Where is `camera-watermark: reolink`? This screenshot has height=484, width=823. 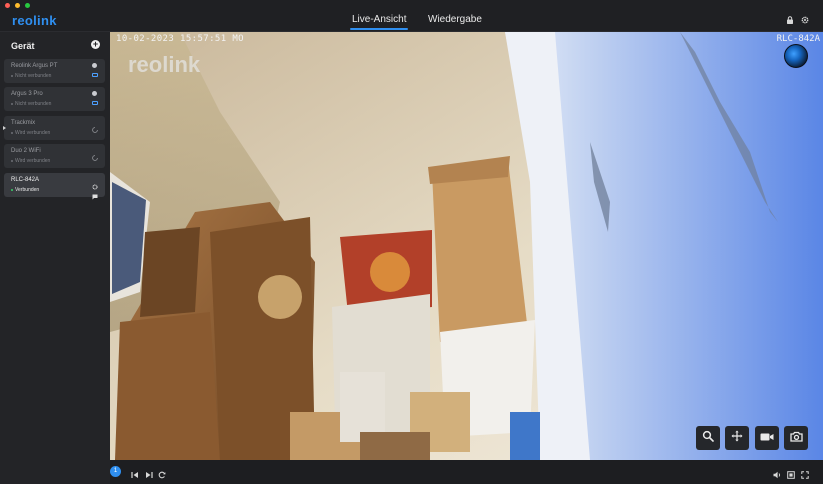
camera-watermark: reolink is located at coordinates (164, 64).